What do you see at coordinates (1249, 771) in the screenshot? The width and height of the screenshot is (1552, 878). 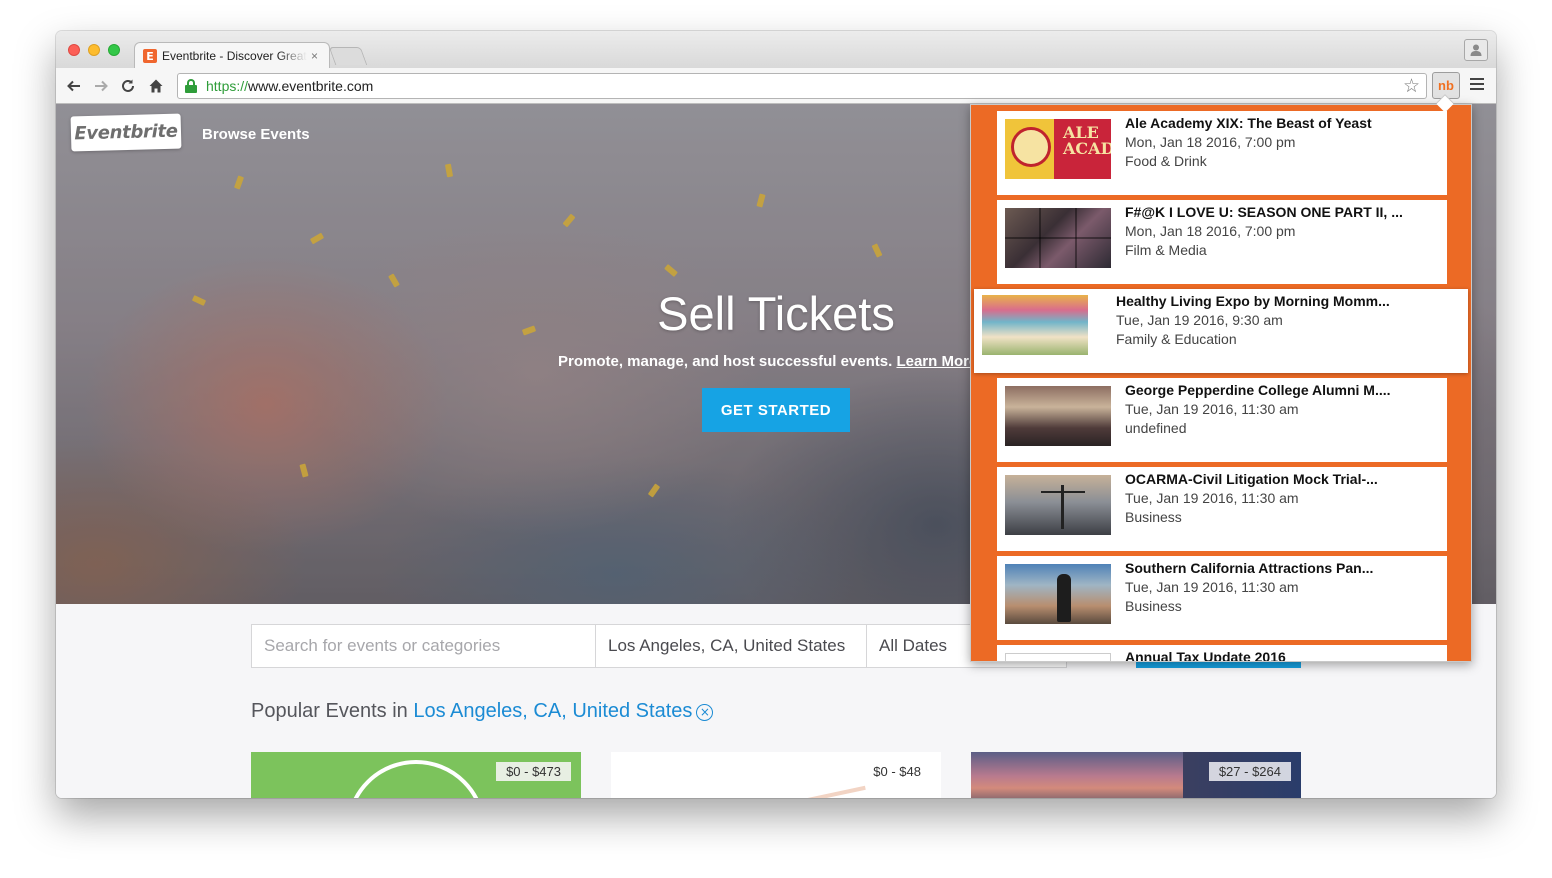 I see `price-badge: $27 - $264` at bounding box center [1249, 771].